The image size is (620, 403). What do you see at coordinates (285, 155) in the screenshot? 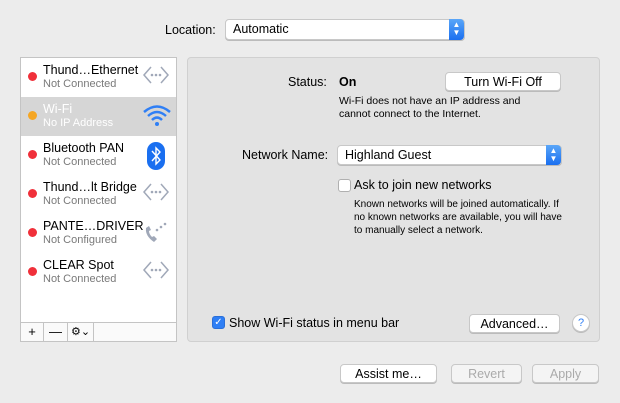
I see `network-name-label: Network Name:` at bounding box center [285, 155].